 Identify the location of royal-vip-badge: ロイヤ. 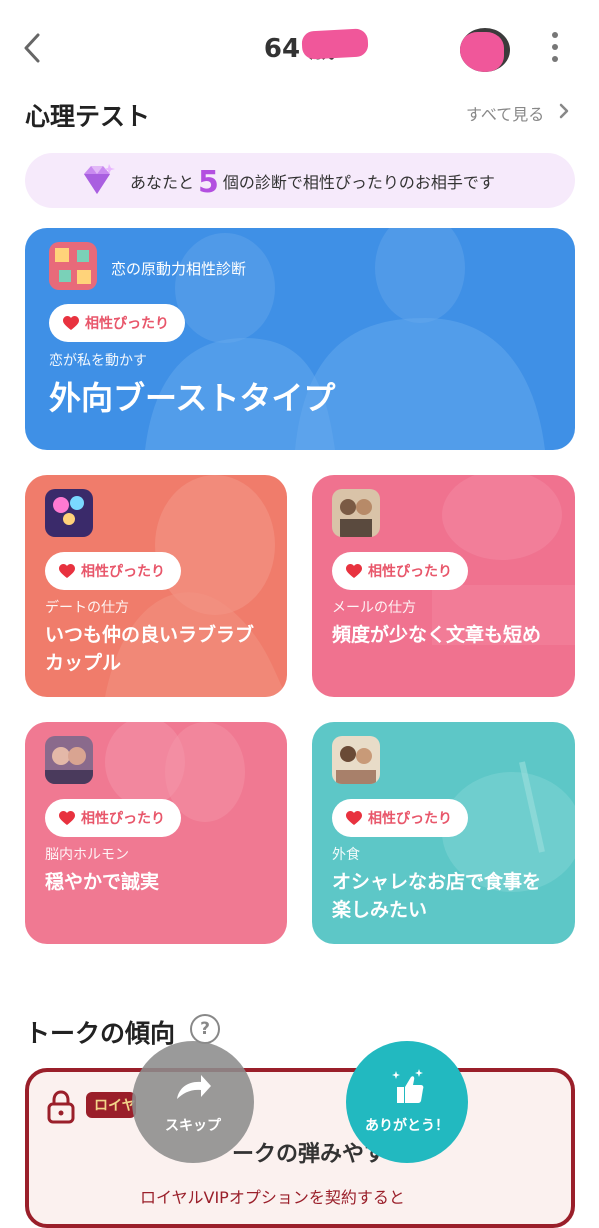
(111, 1105).